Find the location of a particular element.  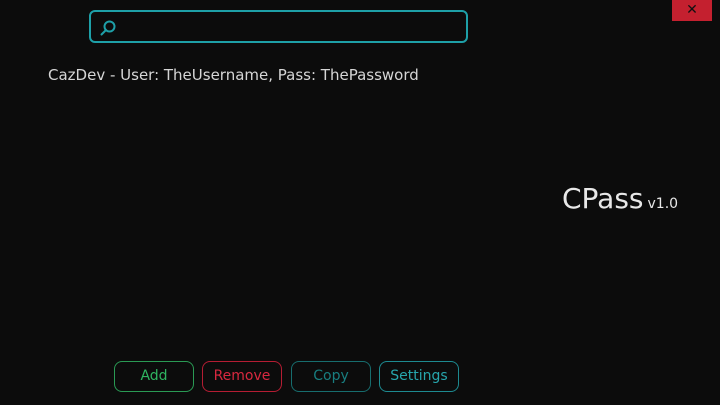

close-button: ✕ is located at coordinates (692, 10).